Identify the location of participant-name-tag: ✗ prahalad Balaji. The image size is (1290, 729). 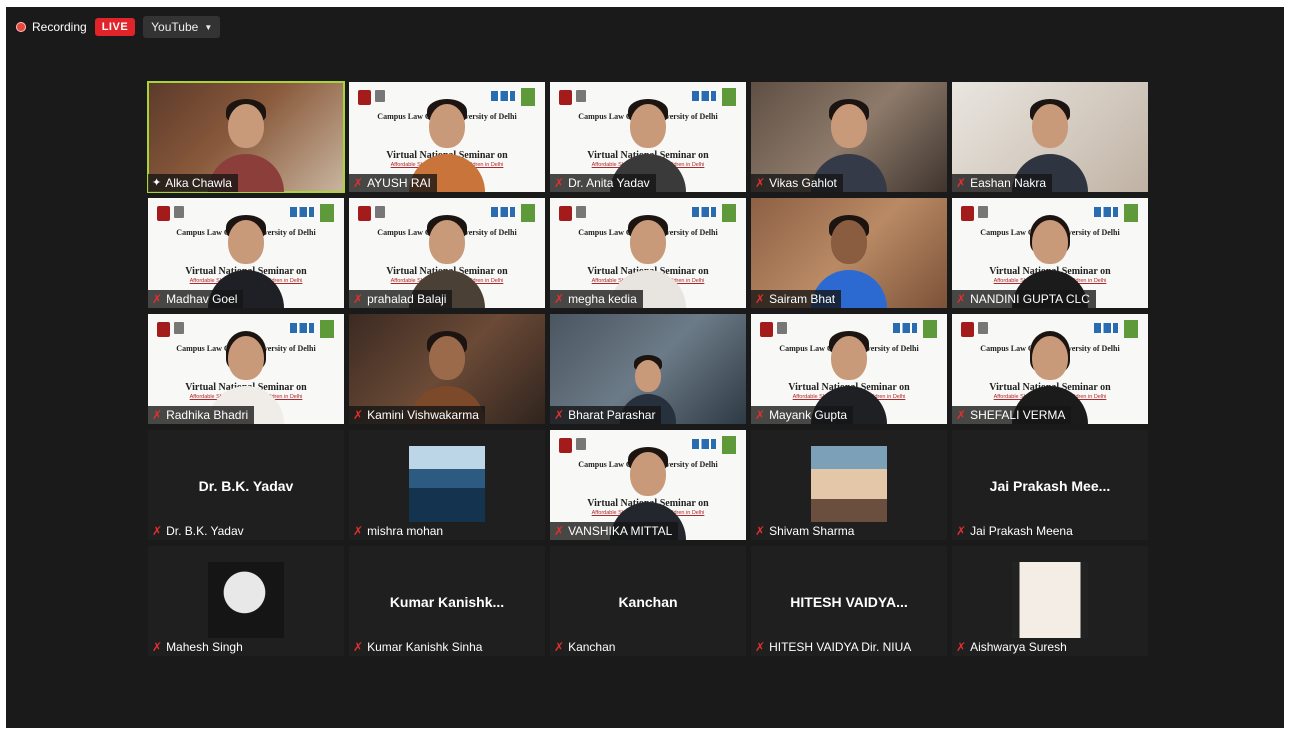
(401, 299).